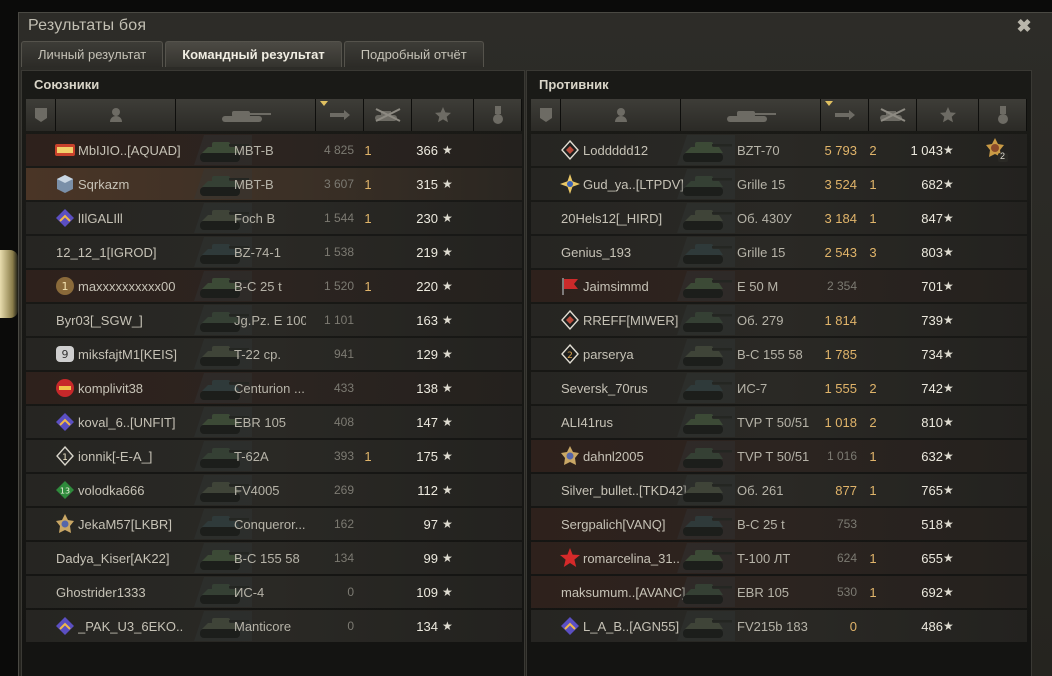 The width and height of the screenshot is (1052, 676). What do you see at coordinates (779, 626) in the screenshot?
I see `player-row: L_A_B..[AGN55] FV215b 183 0 486 ★` at bounding box center [779, 626].